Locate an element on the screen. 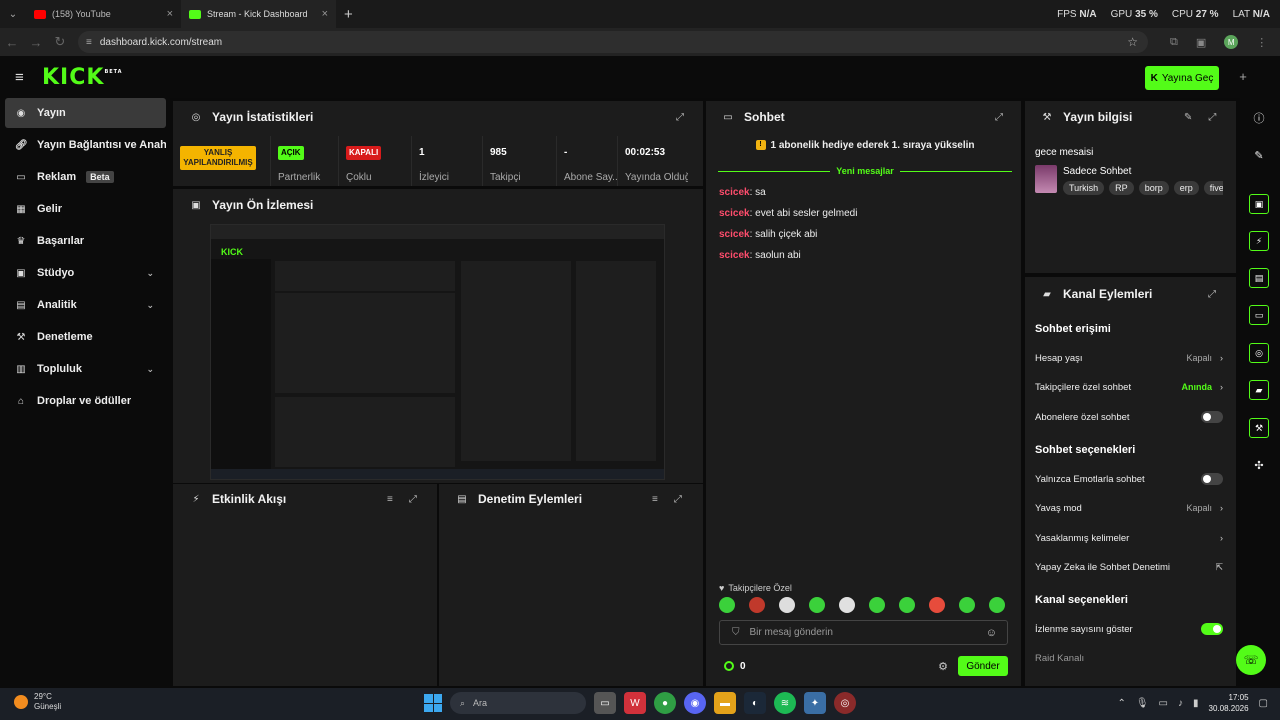  extensions-icon: ⧉ is located at coordinates (1174, 42).